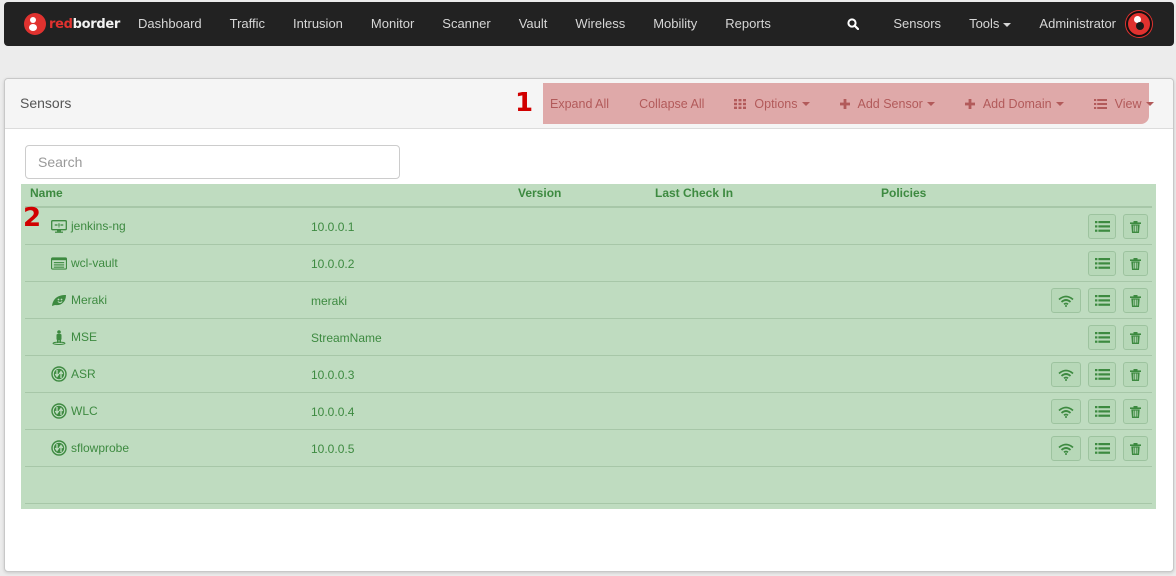  I want to click on table-row: WLC 10.0.0.4, so click(588, 411).